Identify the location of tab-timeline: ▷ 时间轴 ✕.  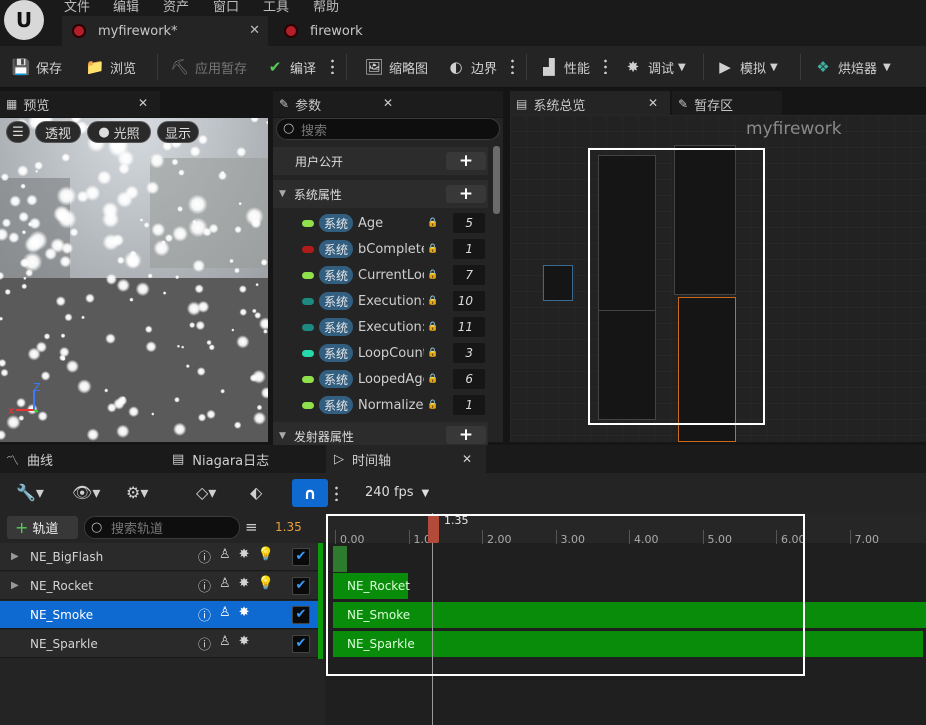
(406, 459).